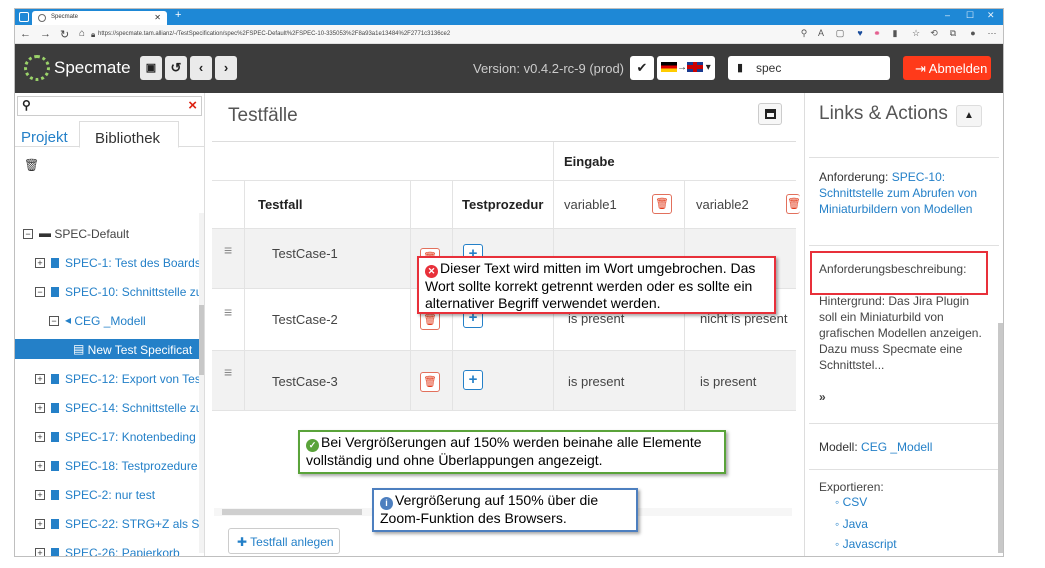 This screenshot has width=1045, height=568. Describe the element at coordinates (226, 68) in the screenshot. I see `forward-nav-icon: ›` at that location.